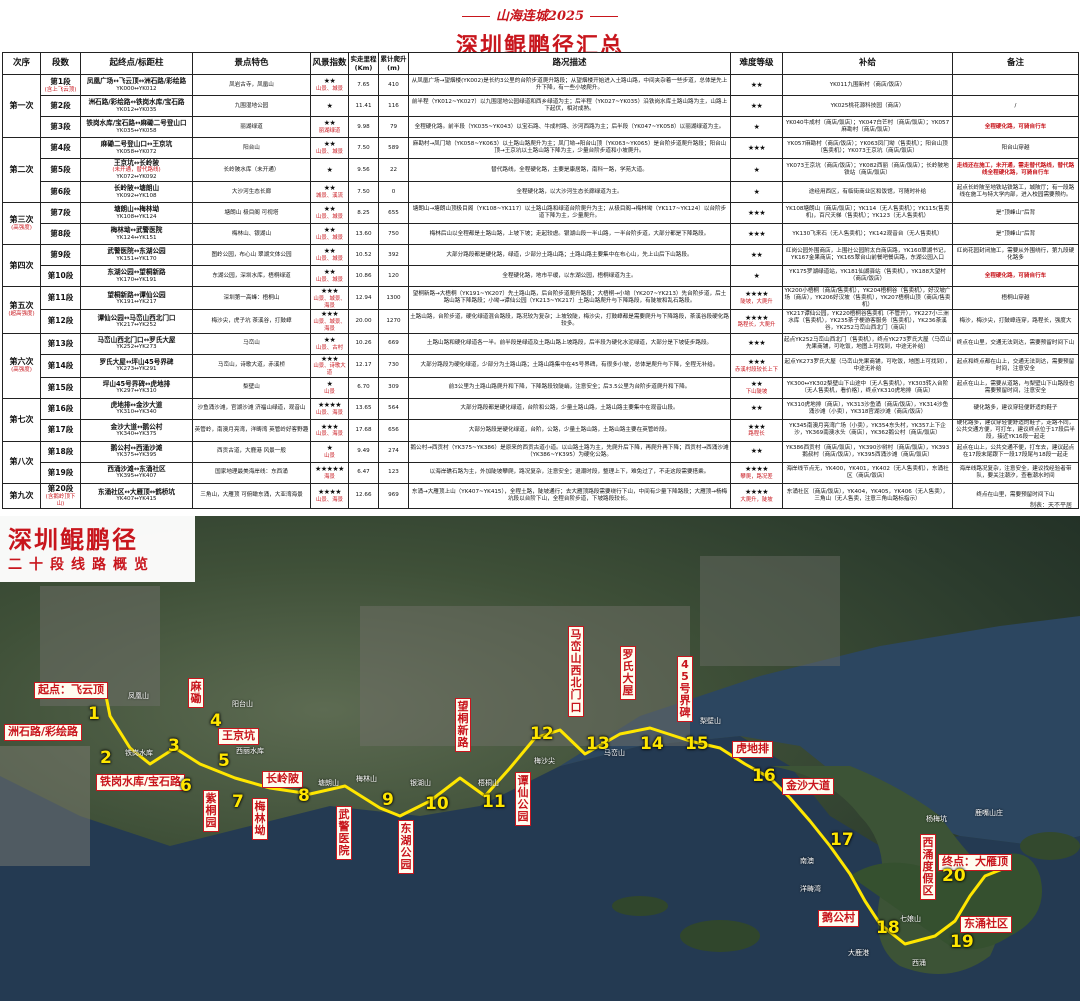 The image size is (1080, 1001). What do you see at coordinates (420, 783) in the screenshot?
I see `place-name: 银湖山` at bounding box center [420, 783].